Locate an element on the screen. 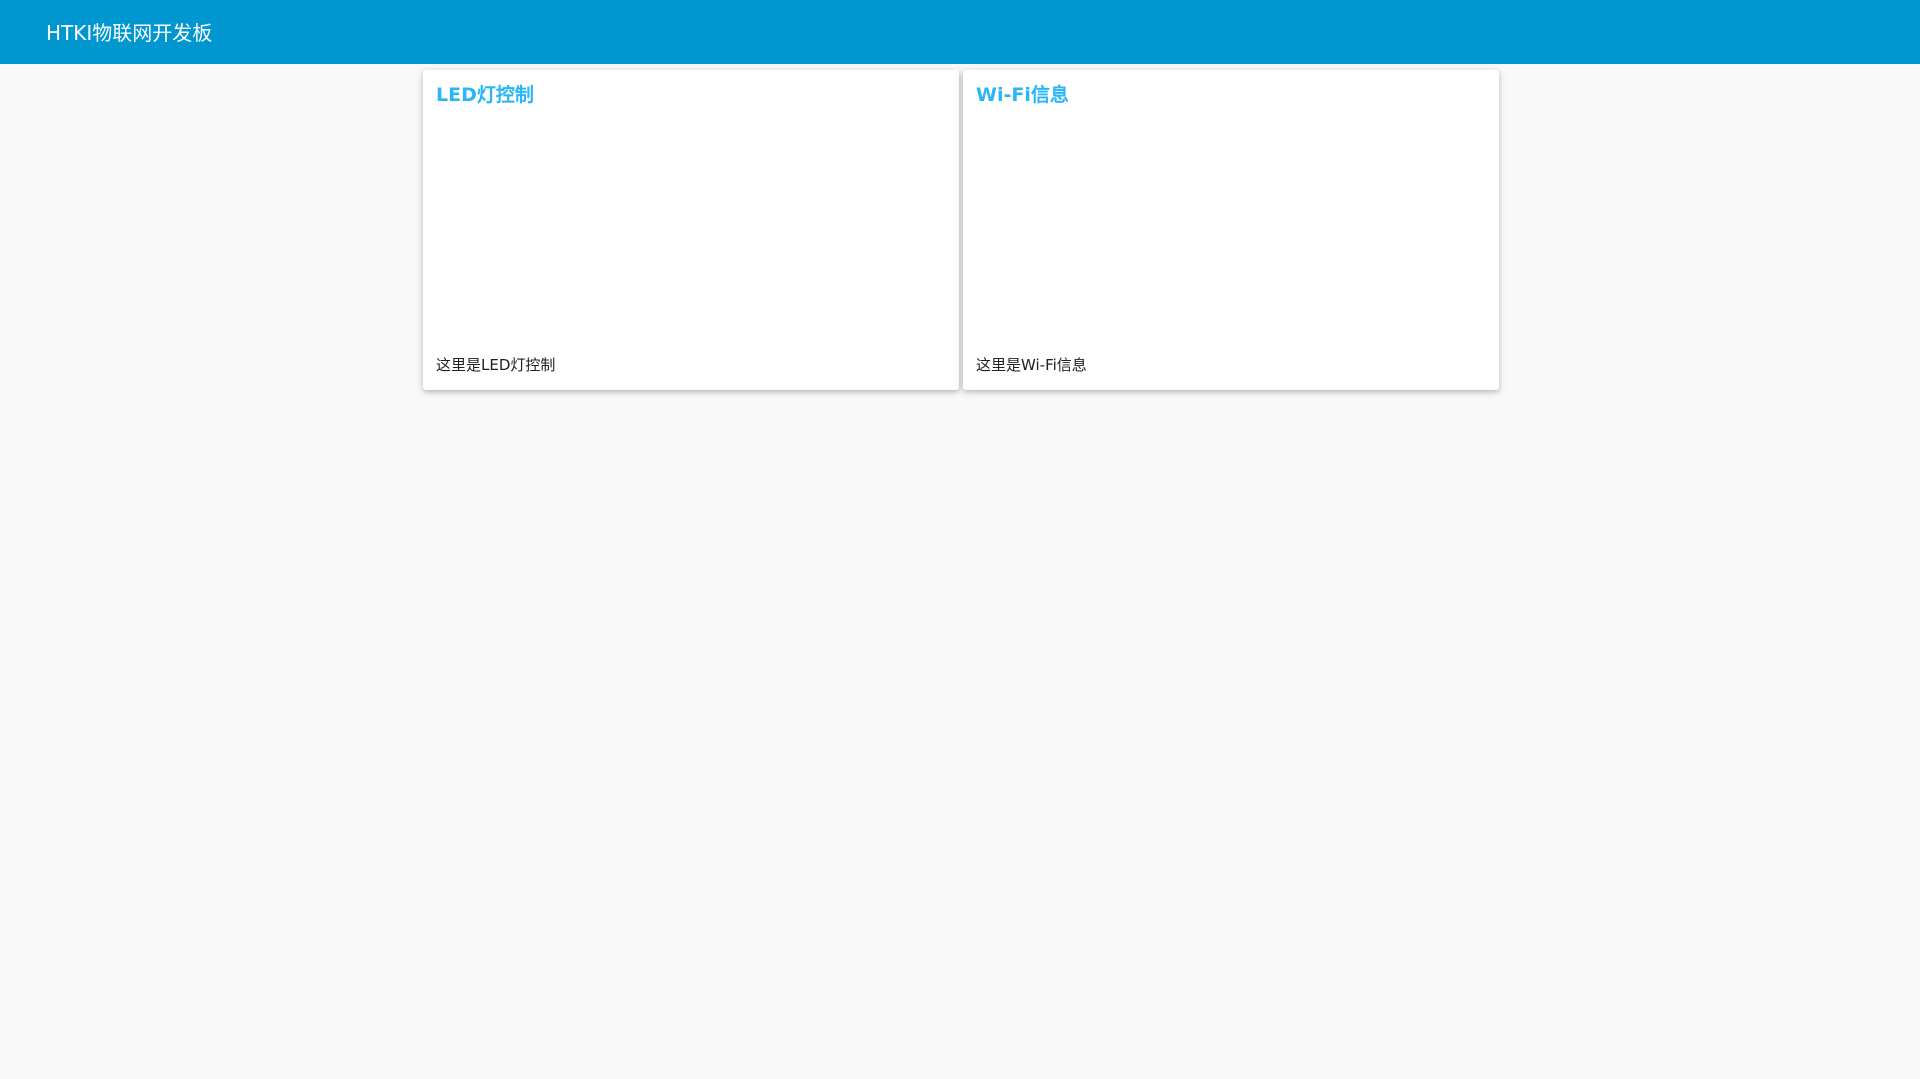  card-led-control: LED灯控制 这里是LED灯控制 is located at coordinates (691, 230).